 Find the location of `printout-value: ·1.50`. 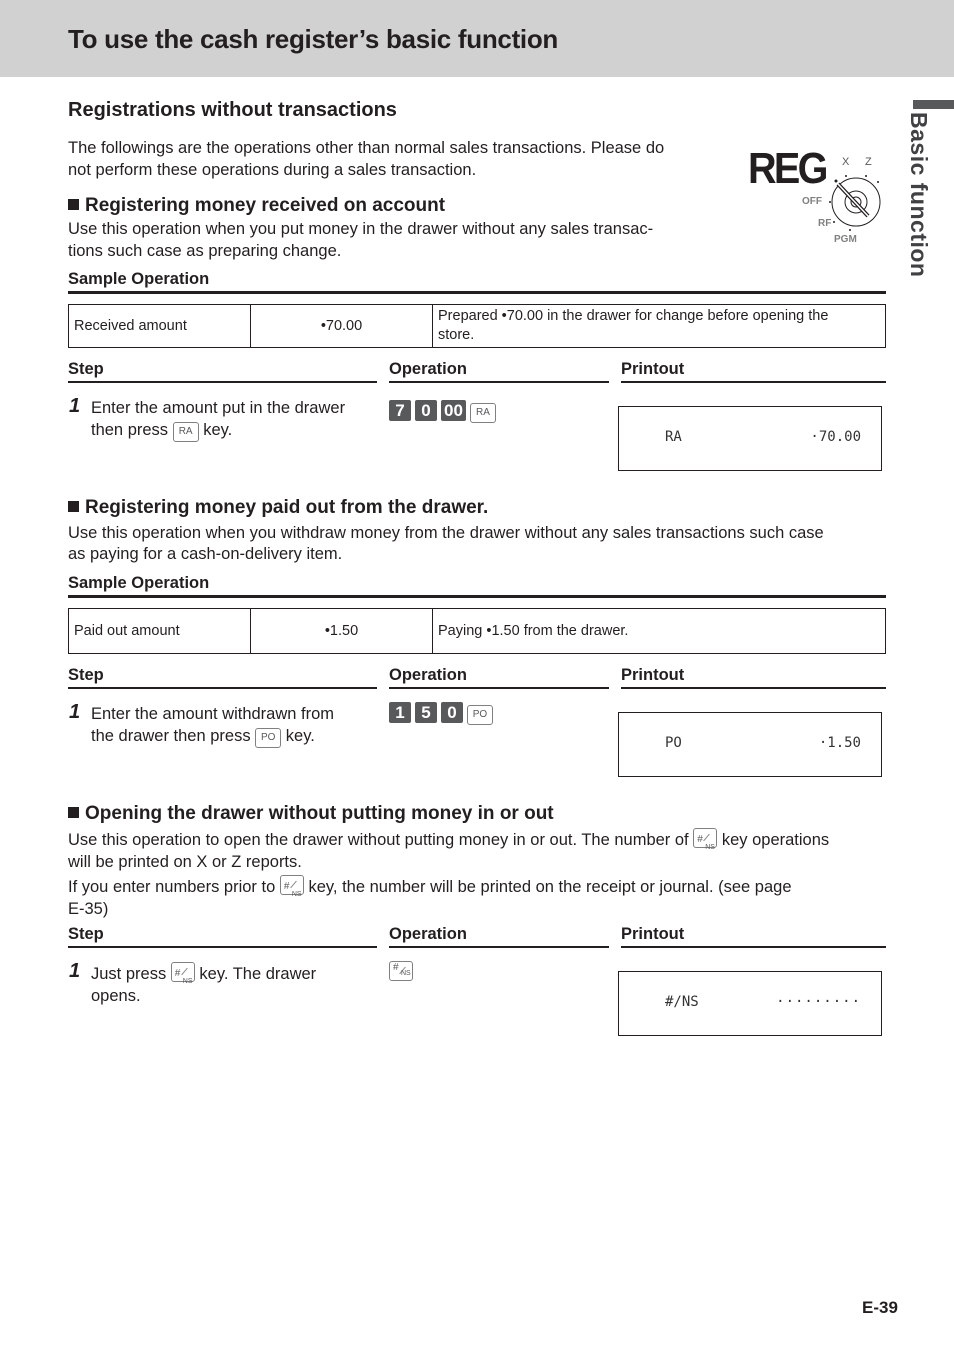

printout-value: ·1.50 is located at coordinates (839, 743).